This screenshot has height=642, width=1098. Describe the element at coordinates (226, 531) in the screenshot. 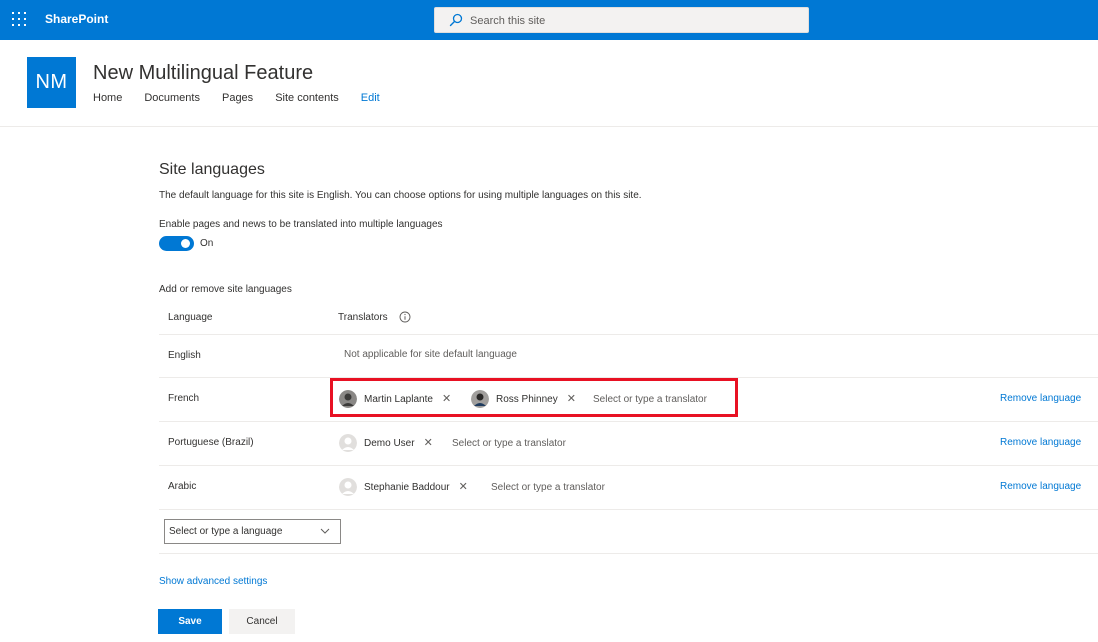

I see `add-language-placeholder: Select or type a language` at that location.